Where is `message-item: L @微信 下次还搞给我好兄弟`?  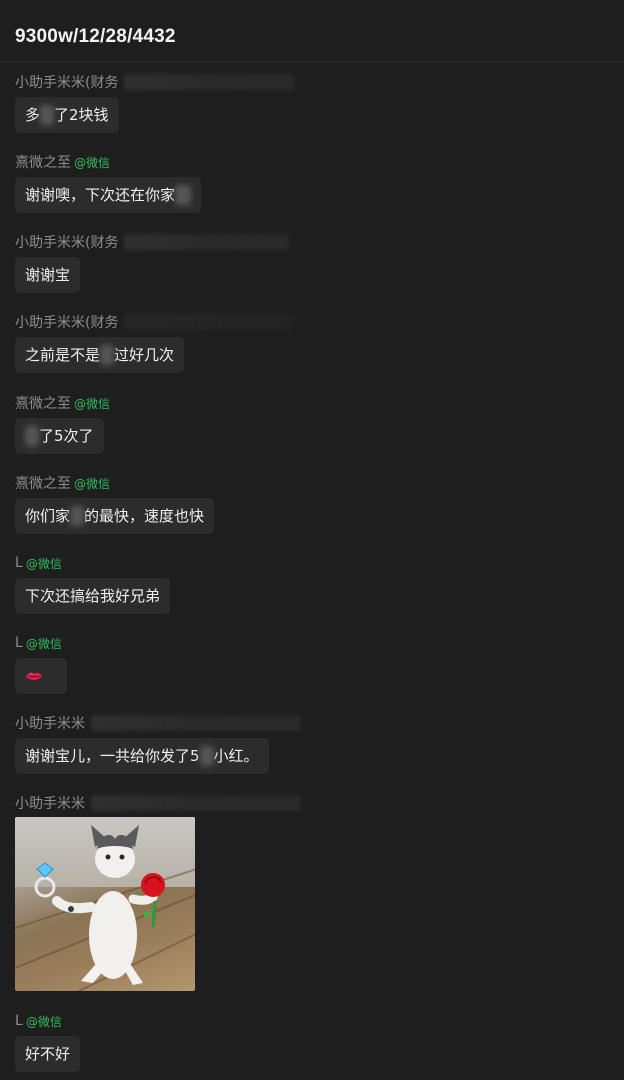
message-item: L @微信 下次还搞给我好兄弟 is located at coordinates (93, 583).